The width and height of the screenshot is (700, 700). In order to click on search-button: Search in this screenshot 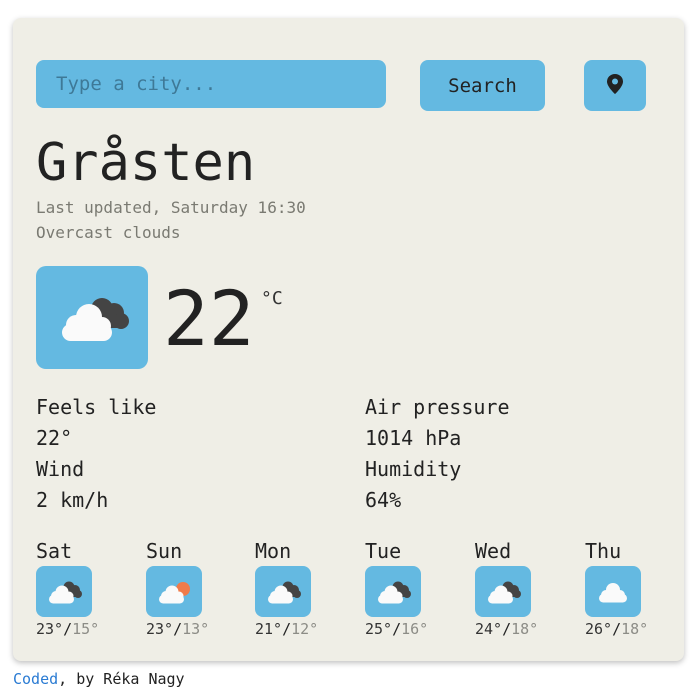, I will do `click(482, 85)`.